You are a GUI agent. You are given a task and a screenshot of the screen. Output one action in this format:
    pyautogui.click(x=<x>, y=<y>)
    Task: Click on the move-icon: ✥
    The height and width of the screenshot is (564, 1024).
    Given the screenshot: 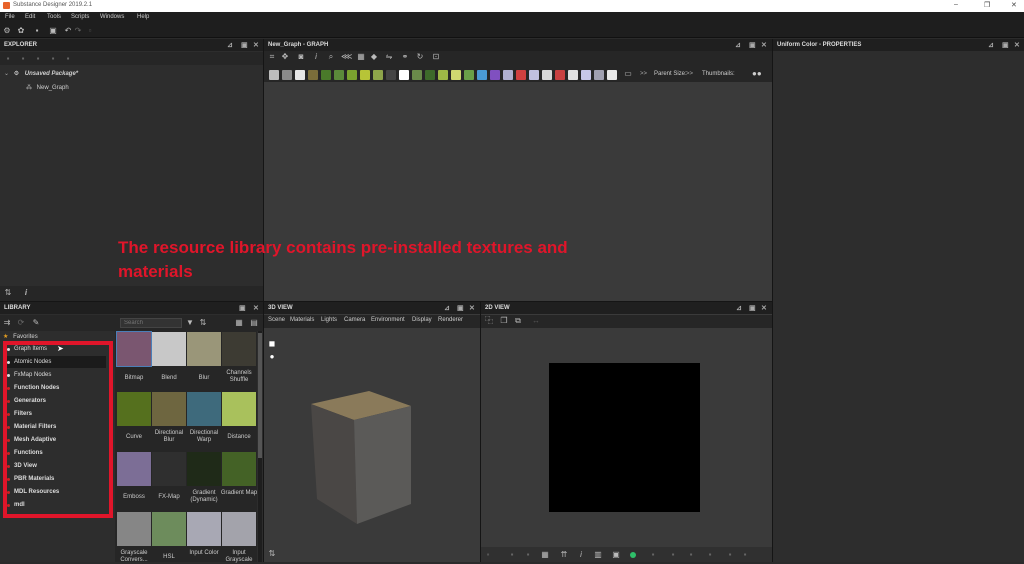 What is the action you would take?
    pyautogui.click(x=285, y=57)
    